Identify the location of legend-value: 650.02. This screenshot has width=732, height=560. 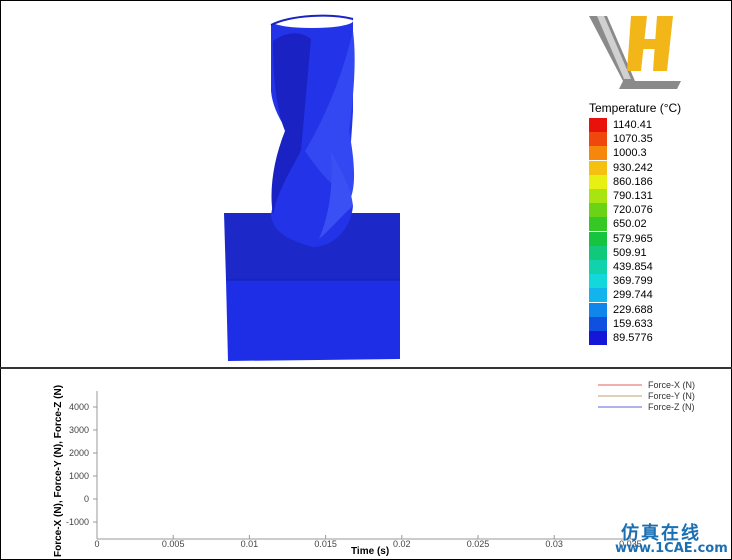
(630, 224).